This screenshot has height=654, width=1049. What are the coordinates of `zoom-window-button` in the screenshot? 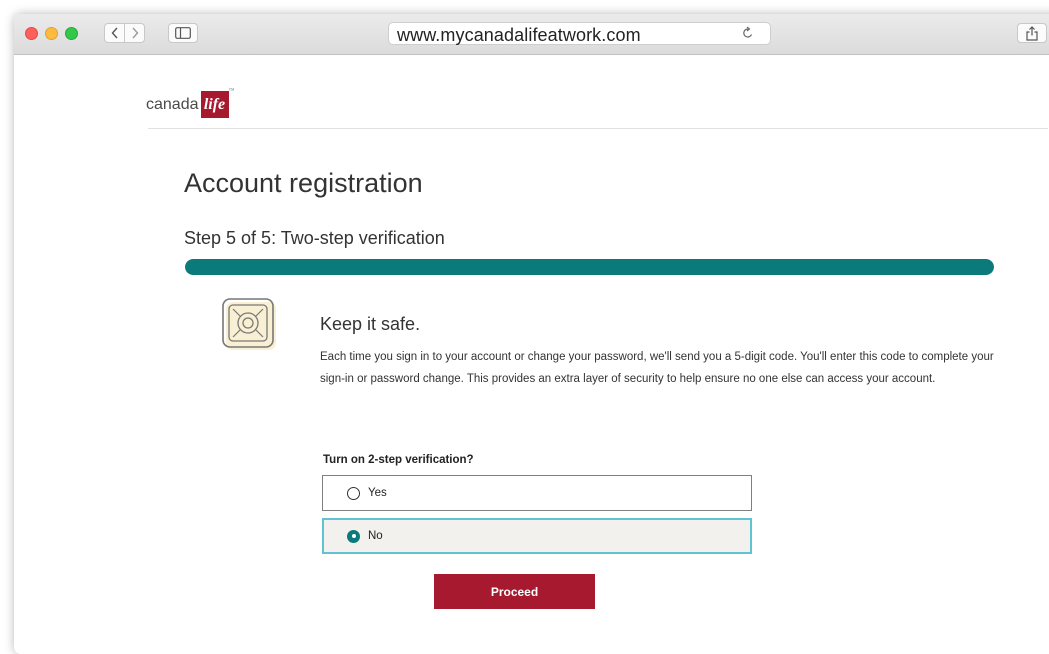 It's located at (71, 33).